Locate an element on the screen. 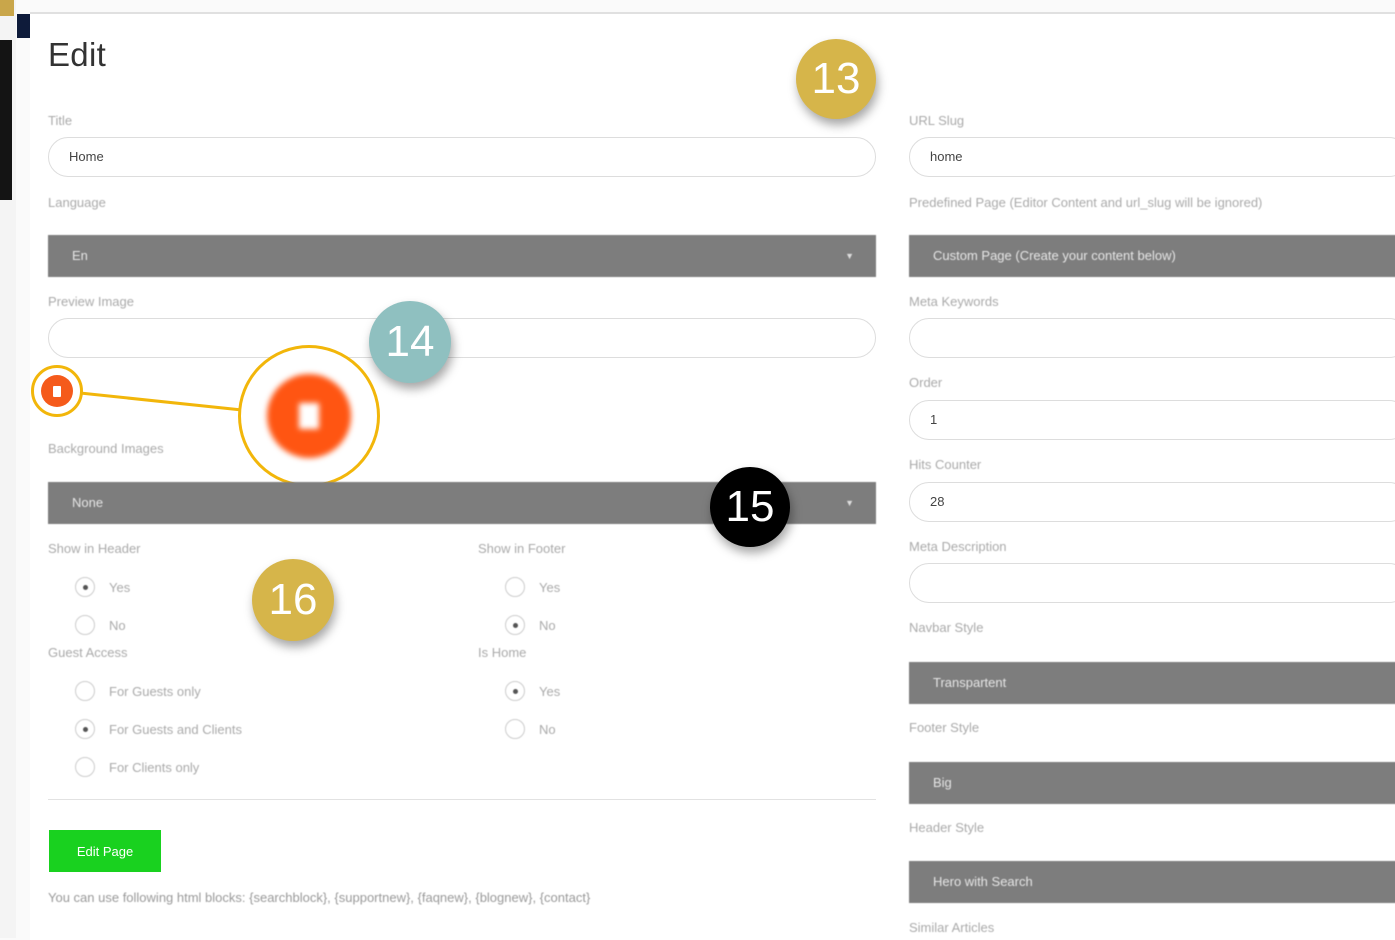 The image size is (1395, 940). meta-description-input is located at coordinates (1152, 583).